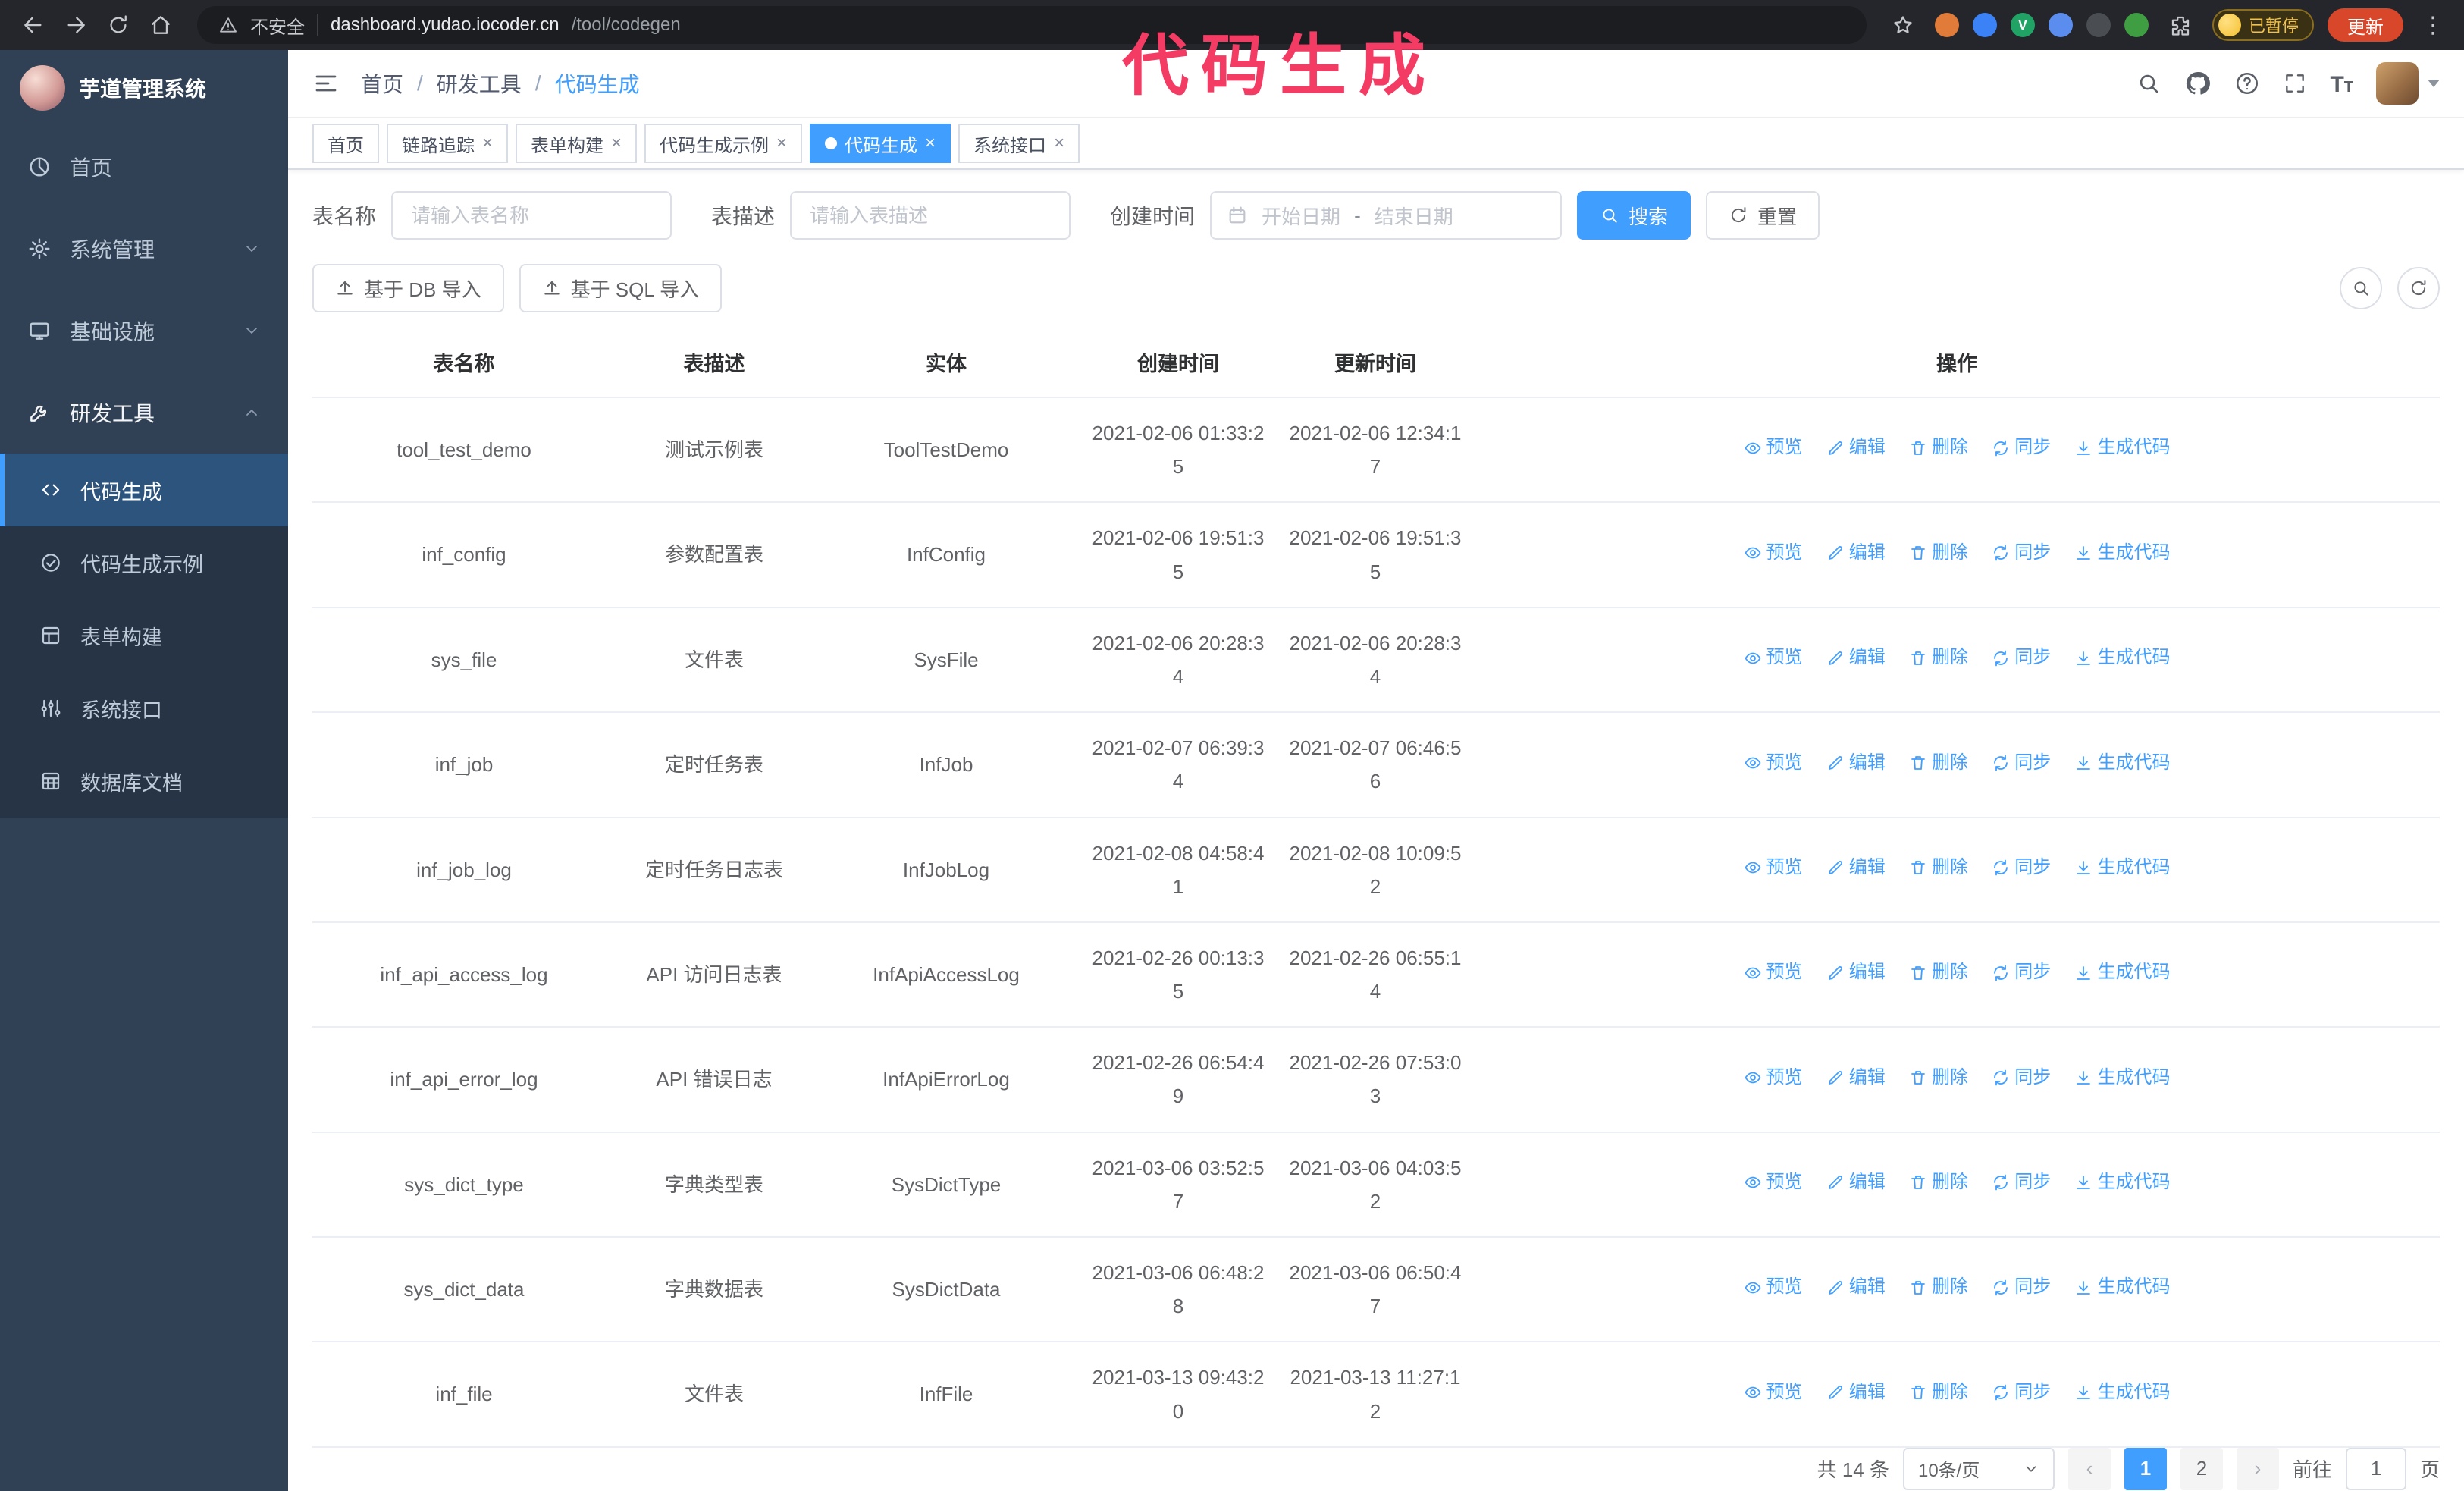  I want to click on prev-page-button: ‹, so click(2089, 1468).